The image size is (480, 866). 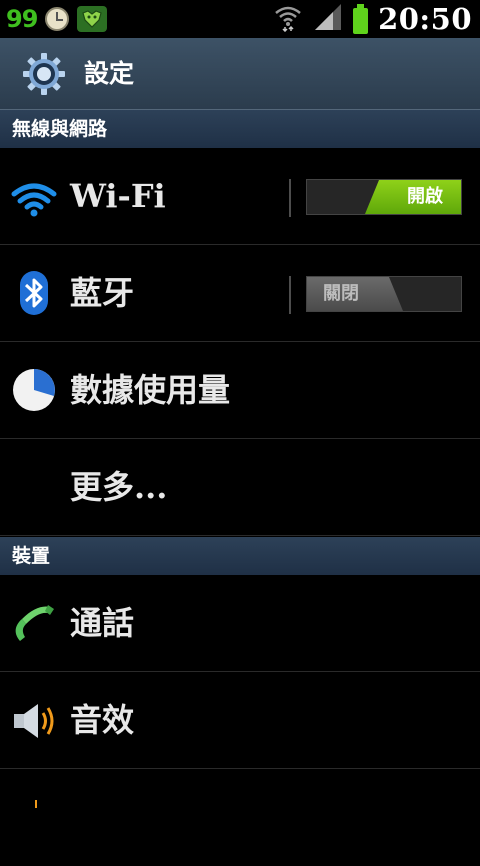 What do you see at coordinates (34, 720) in the screenshot?
I see `speaker-icon` at bounding box center [34, 720].